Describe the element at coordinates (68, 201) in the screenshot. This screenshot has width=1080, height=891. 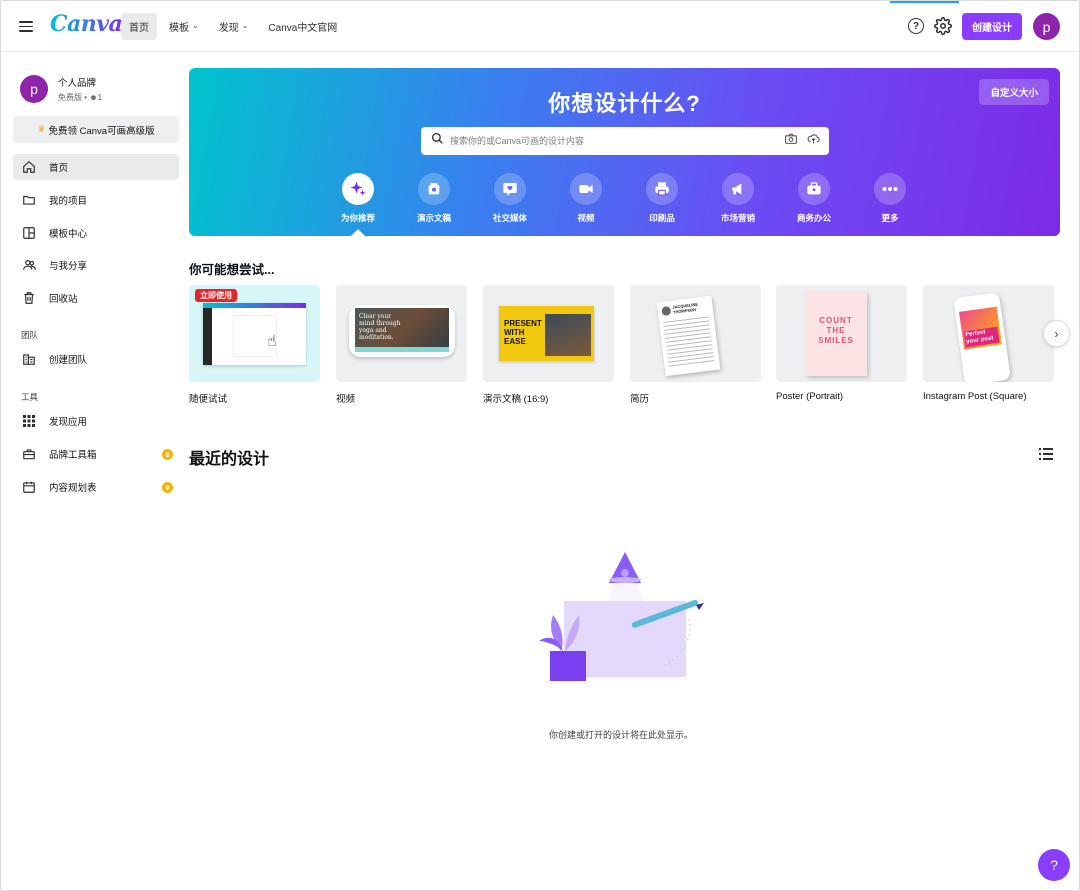
I see `sidebar-item-label: 我的项目` at that location.